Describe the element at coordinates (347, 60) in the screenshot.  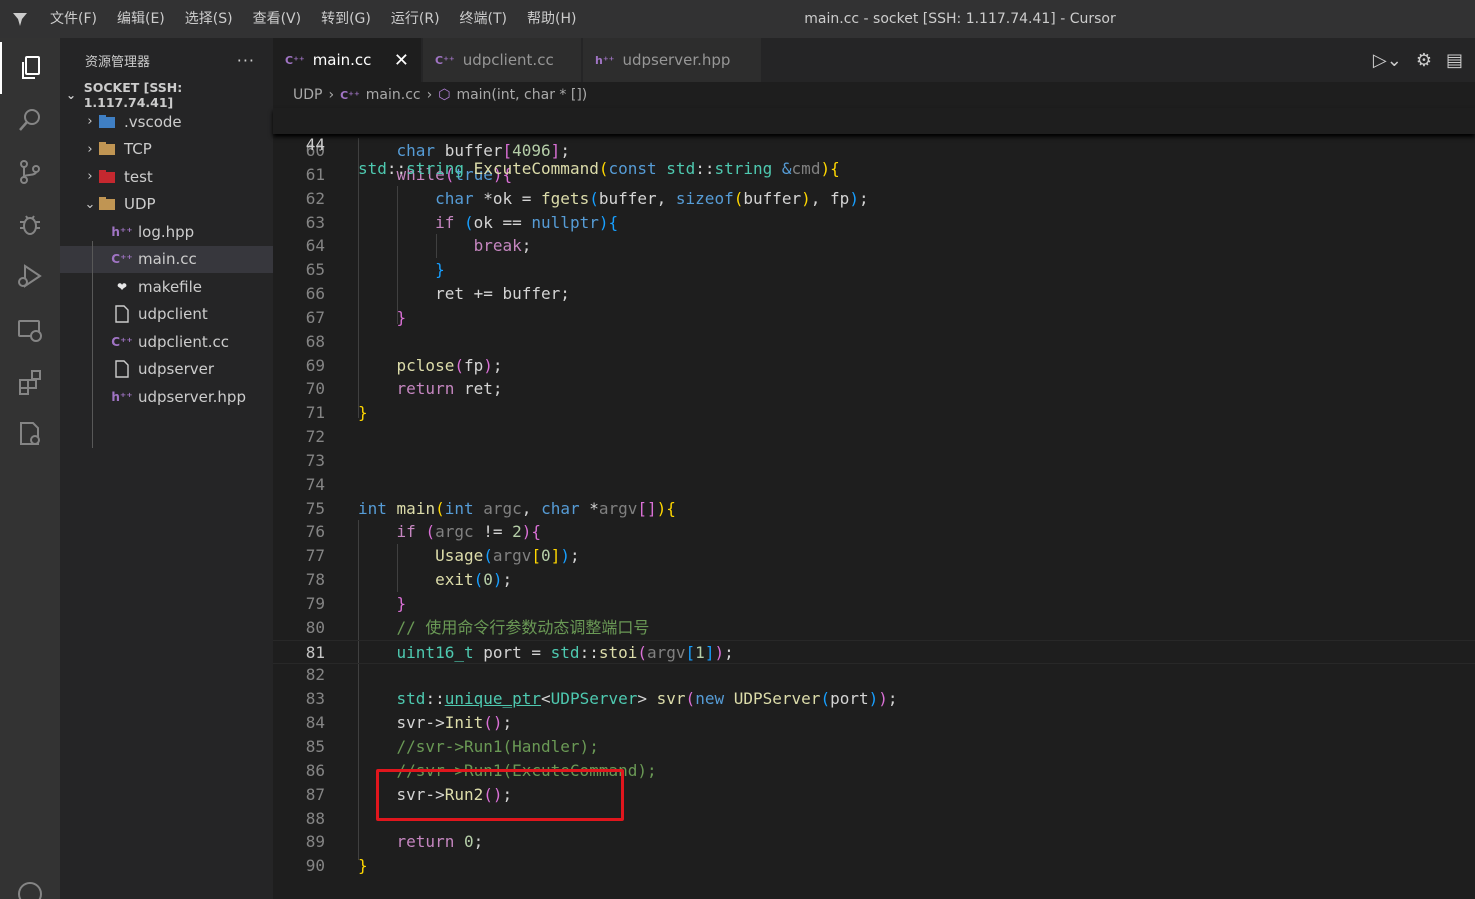
I see `tab-main-cc: C⁺⁺ main.cc ✕` at that location.